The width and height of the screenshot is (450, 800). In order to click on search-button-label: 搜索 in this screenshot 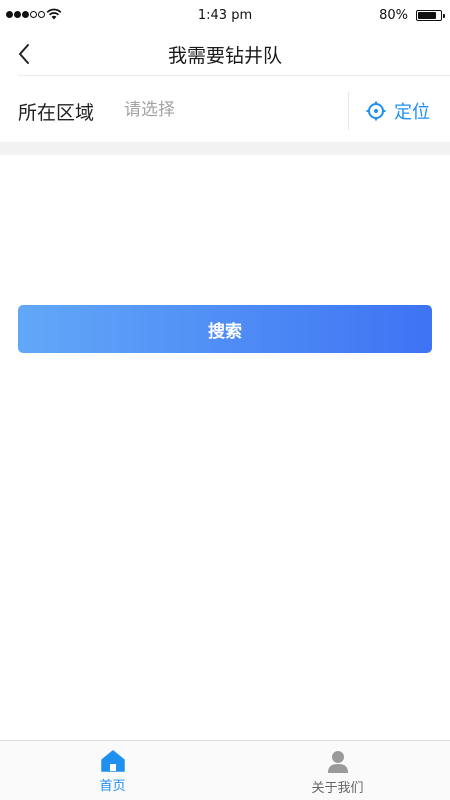, I will do `click(225, 331)`.